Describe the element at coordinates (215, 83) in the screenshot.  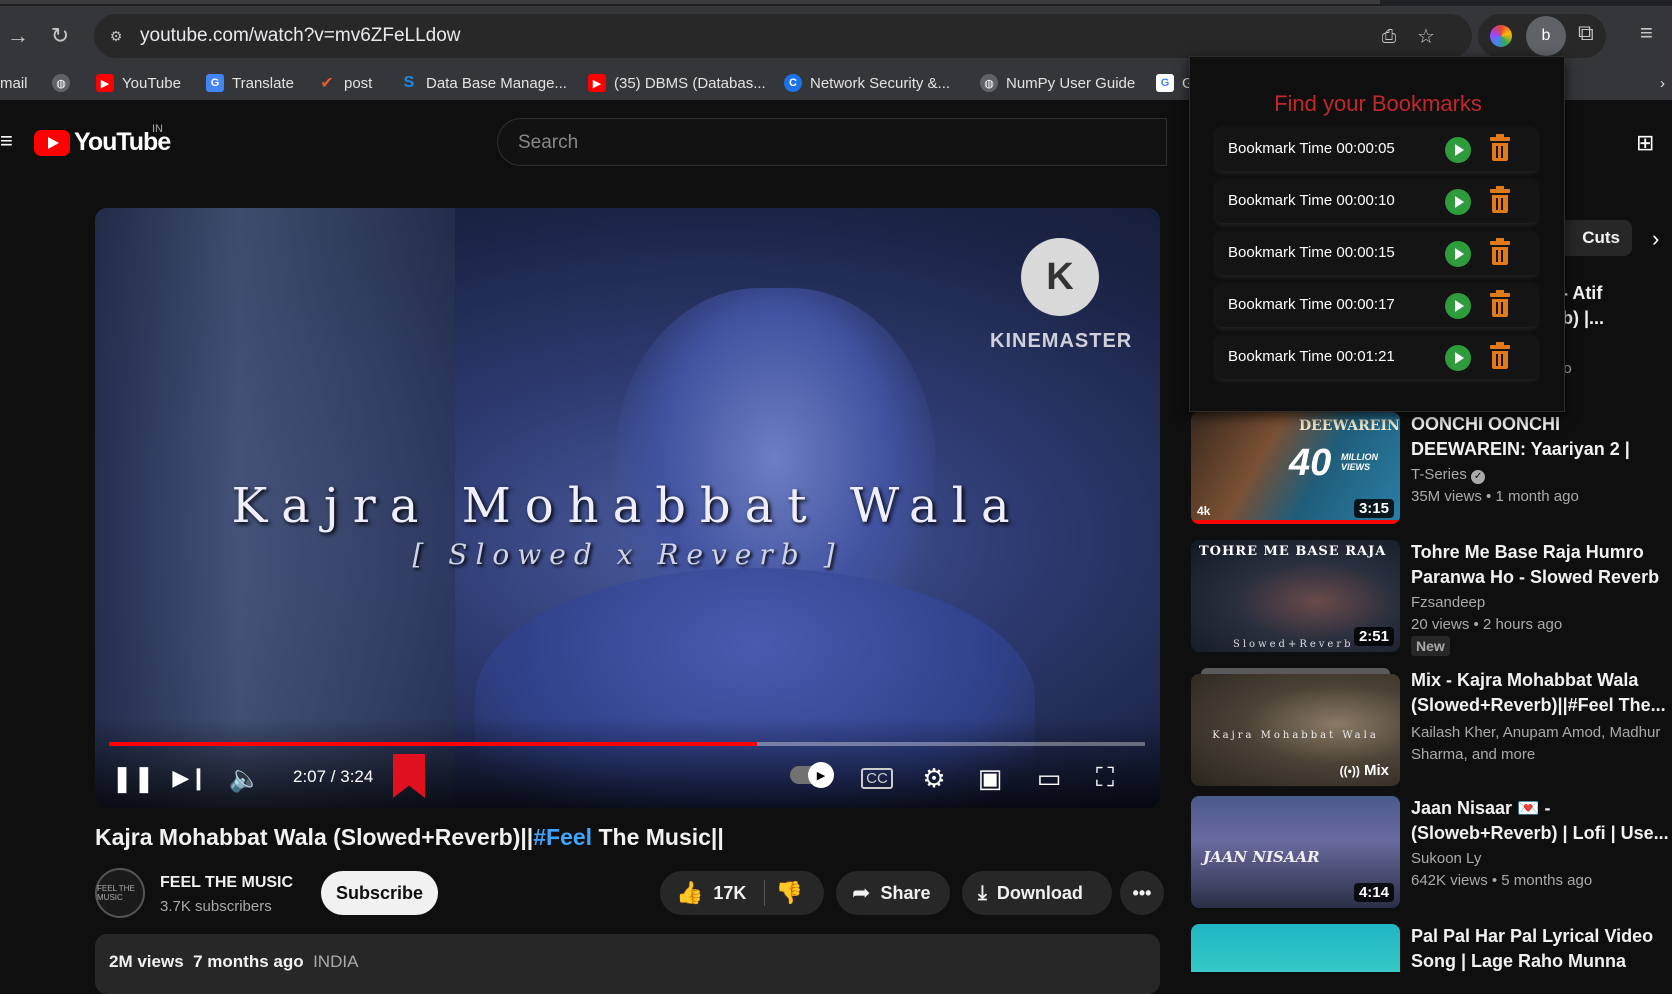
I see `translate-icon: G` at that location.